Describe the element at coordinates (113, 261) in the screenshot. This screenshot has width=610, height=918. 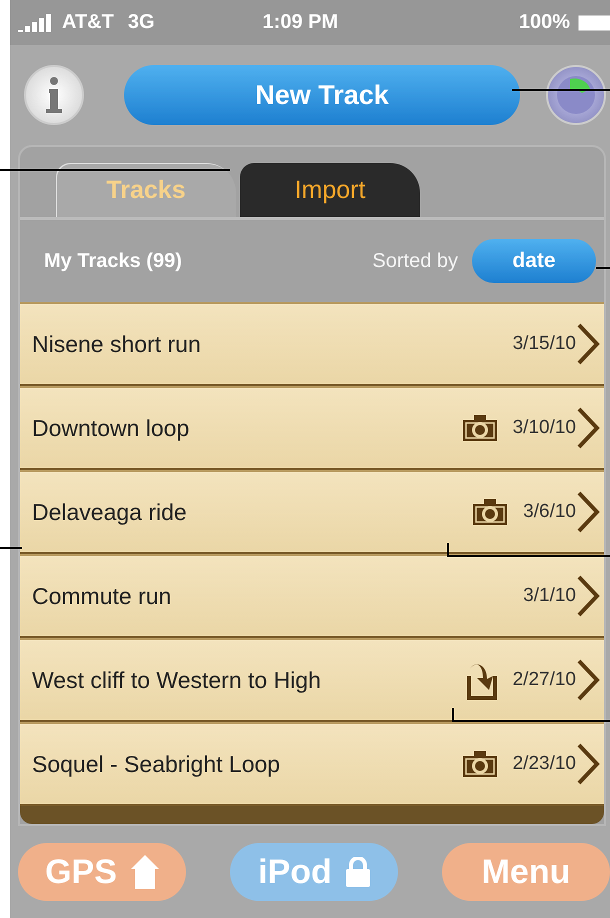
I see `list-title: My Tracks (99)` at that location.